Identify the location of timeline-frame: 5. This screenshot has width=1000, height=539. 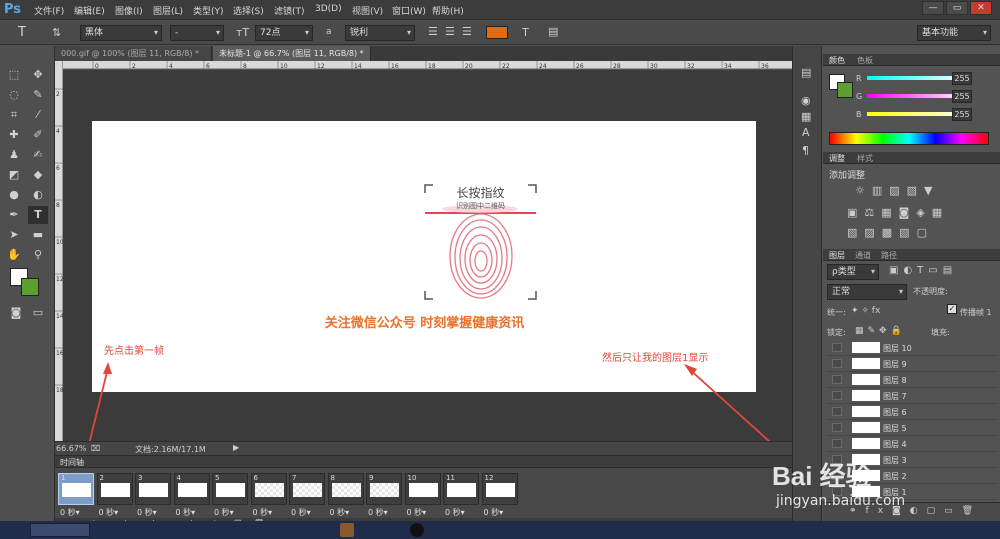
(230, 489).